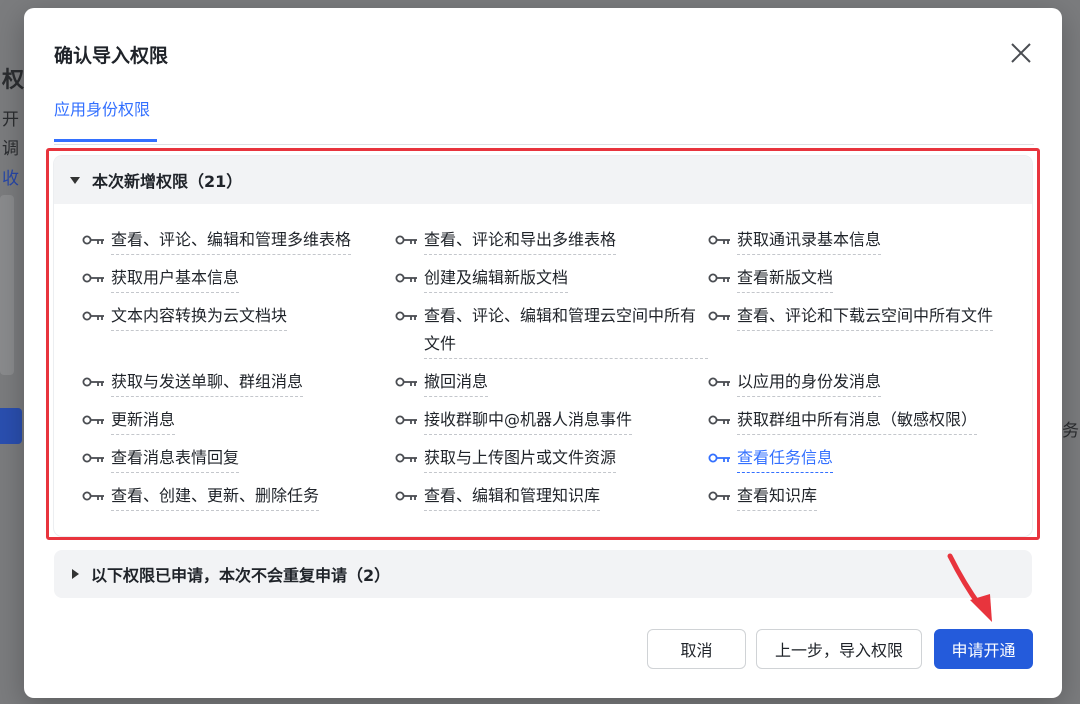  I want to click on permission-item: 获取与上传图片或文件资源, so click(551, 458).